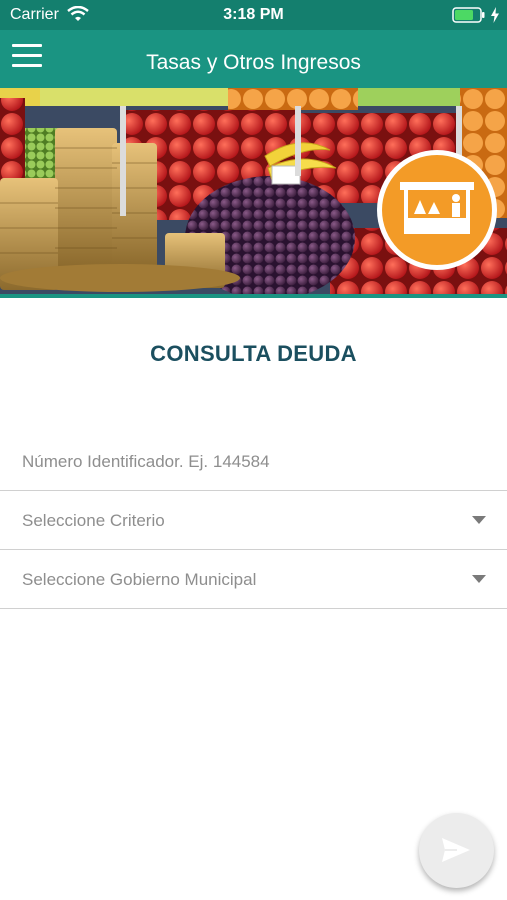  I want to click on send-icon, so click(456, 850).